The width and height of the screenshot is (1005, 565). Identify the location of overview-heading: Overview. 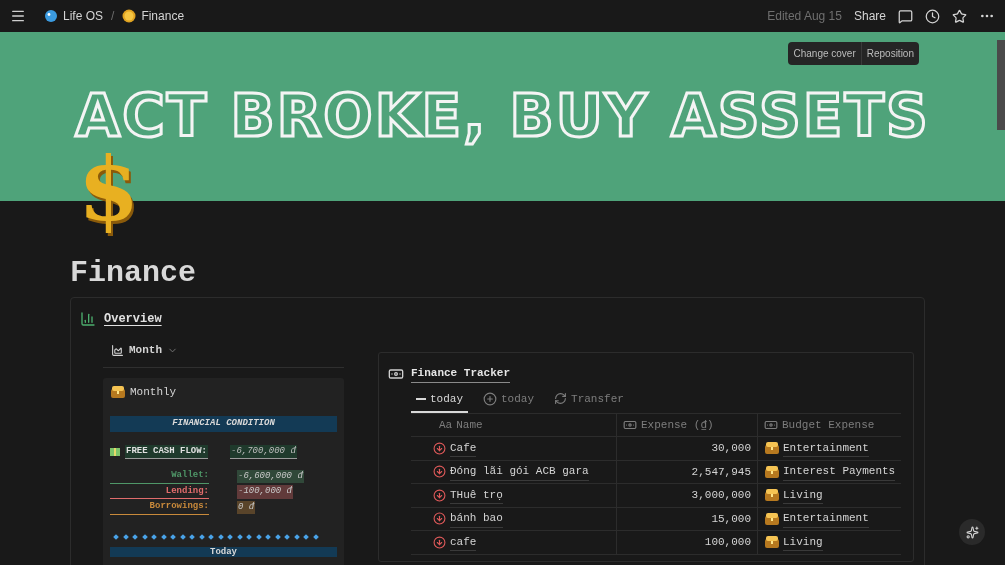
(133, 319).